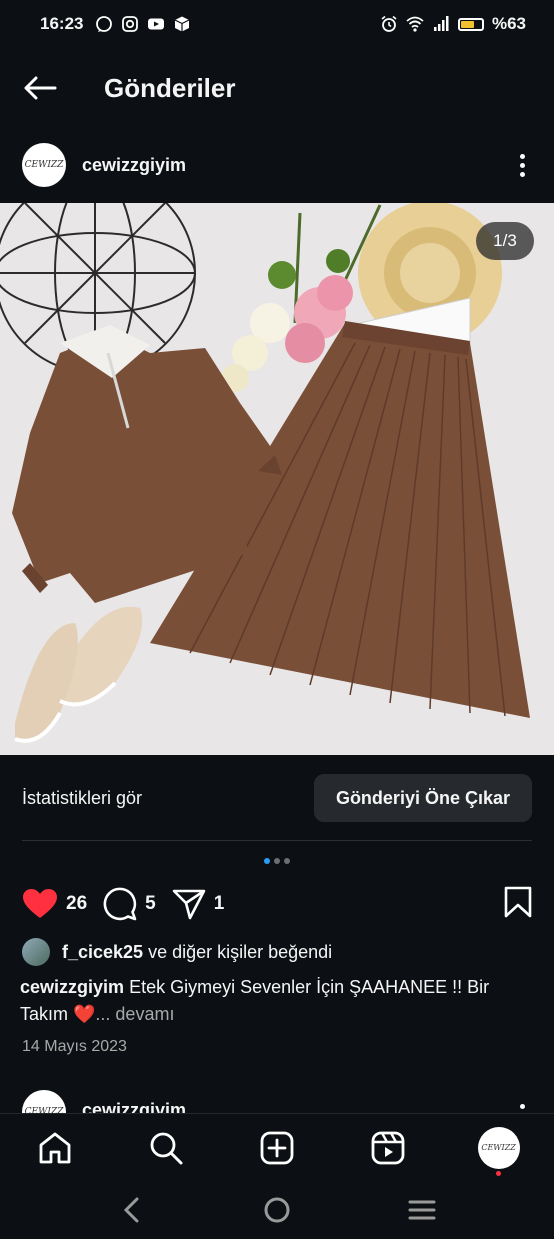 The height and width of the screenshot is (1239, 554). I want to click on page-title: Gönderiler, so click(170, 87).